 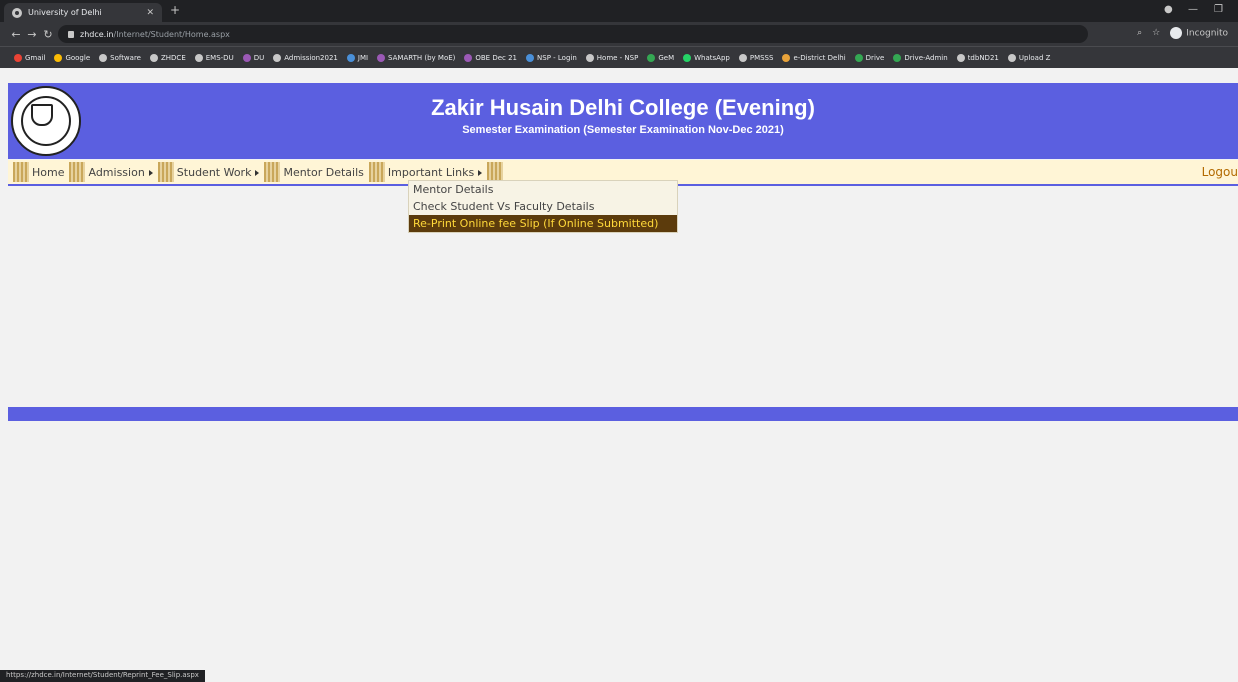 What do you see at coordinates (1176, 33) in the screenshot?
I see `incognito-icon` at bounding box center [1176, 33].